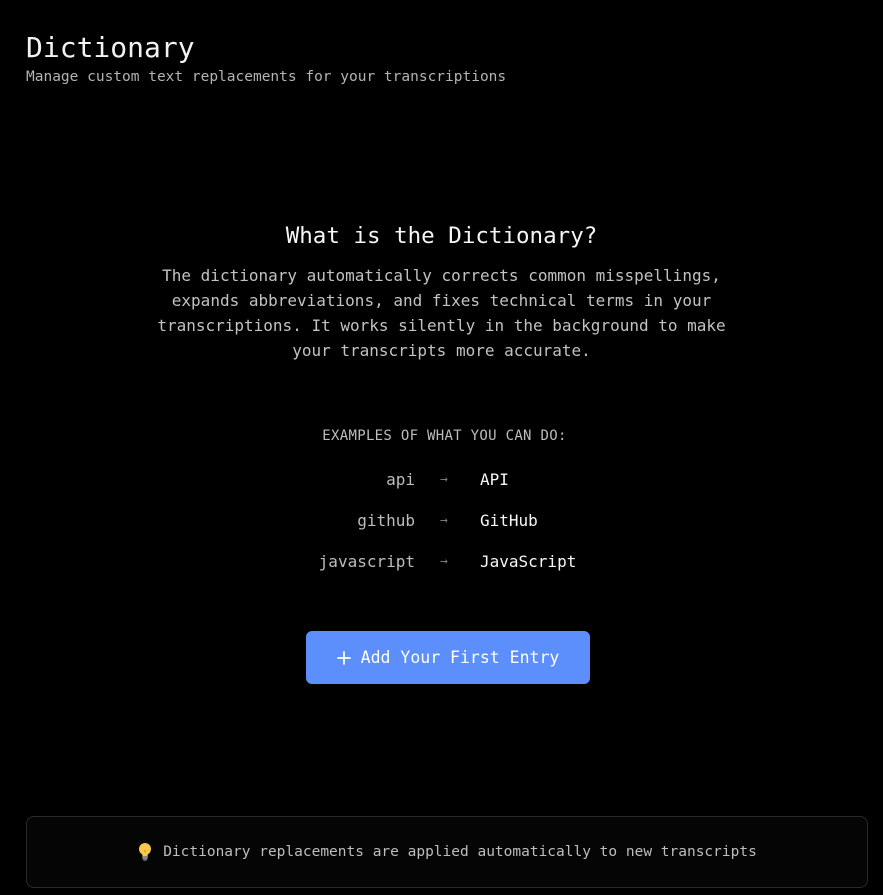 The width and height of the screenshot is (883, 895). I want to click on example-to: GitHub, so click(509, 520).